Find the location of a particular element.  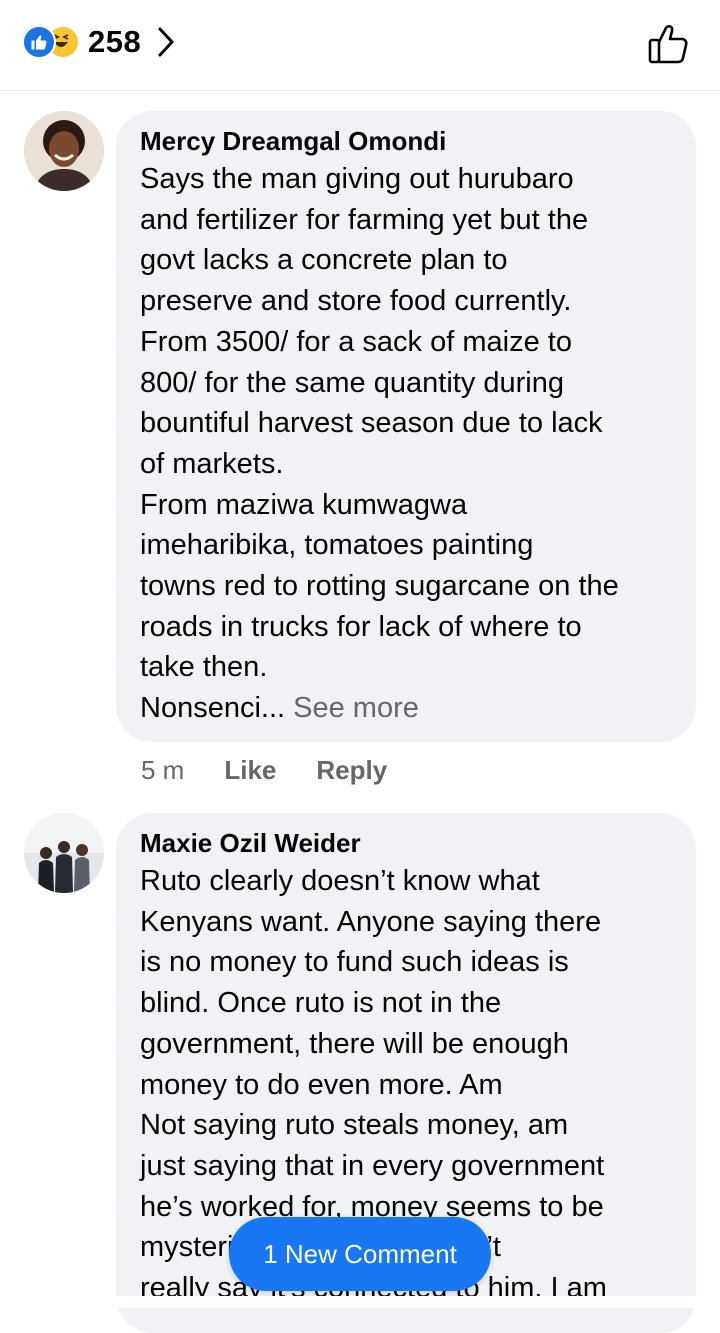

comment-author: Maxie Ozil Weider is located at coordinates (406, 843).